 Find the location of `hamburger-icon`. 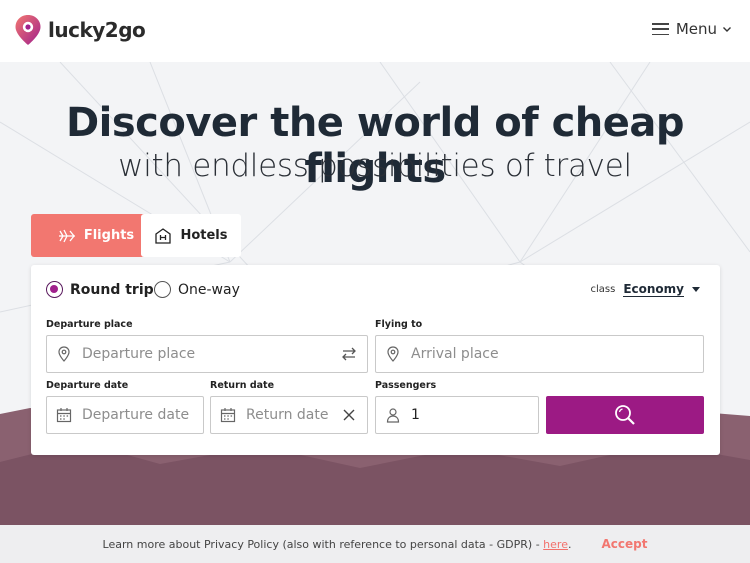

hamburger-icon is located at coordinates (660, 29).